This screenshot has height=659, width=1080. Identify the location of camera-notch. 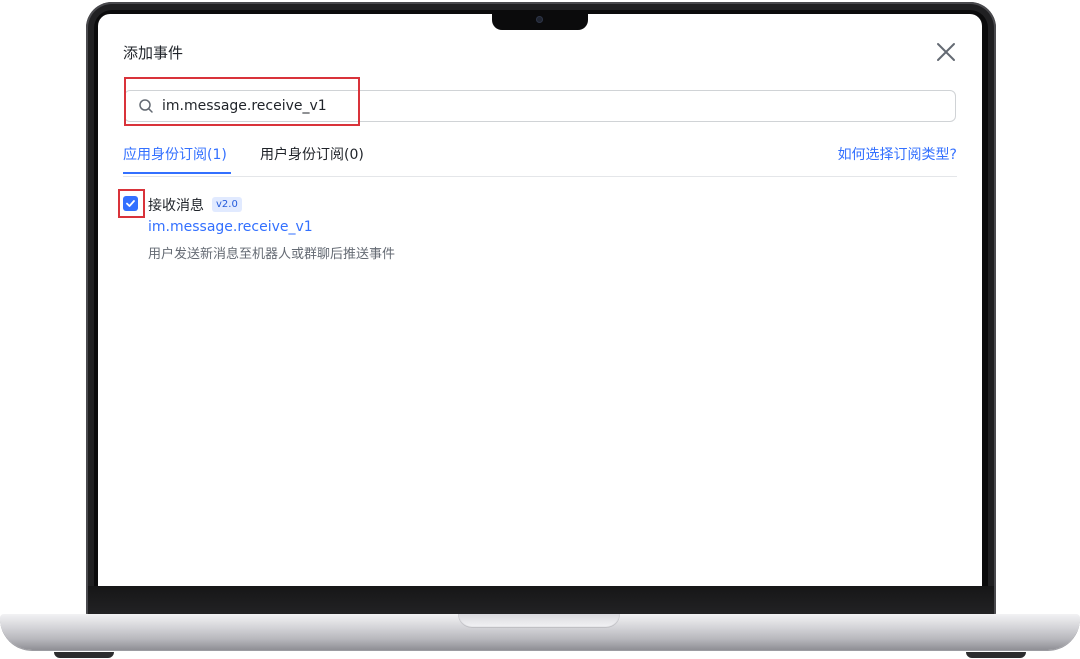
(540, 21).